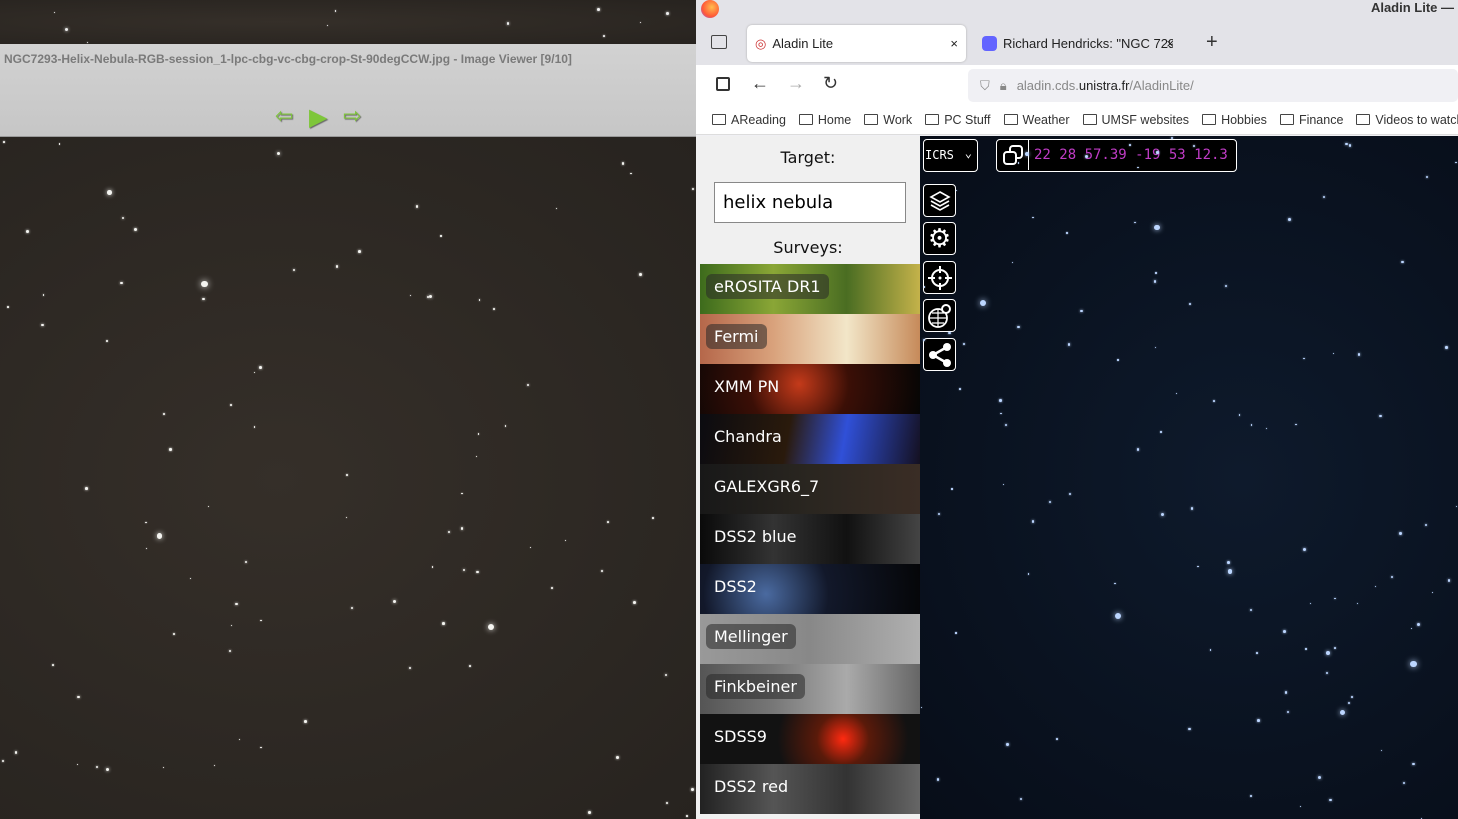 The height and width of the screenshot is (819, 1458). I want to click on survey-item: DSS2, so click(810, 589).